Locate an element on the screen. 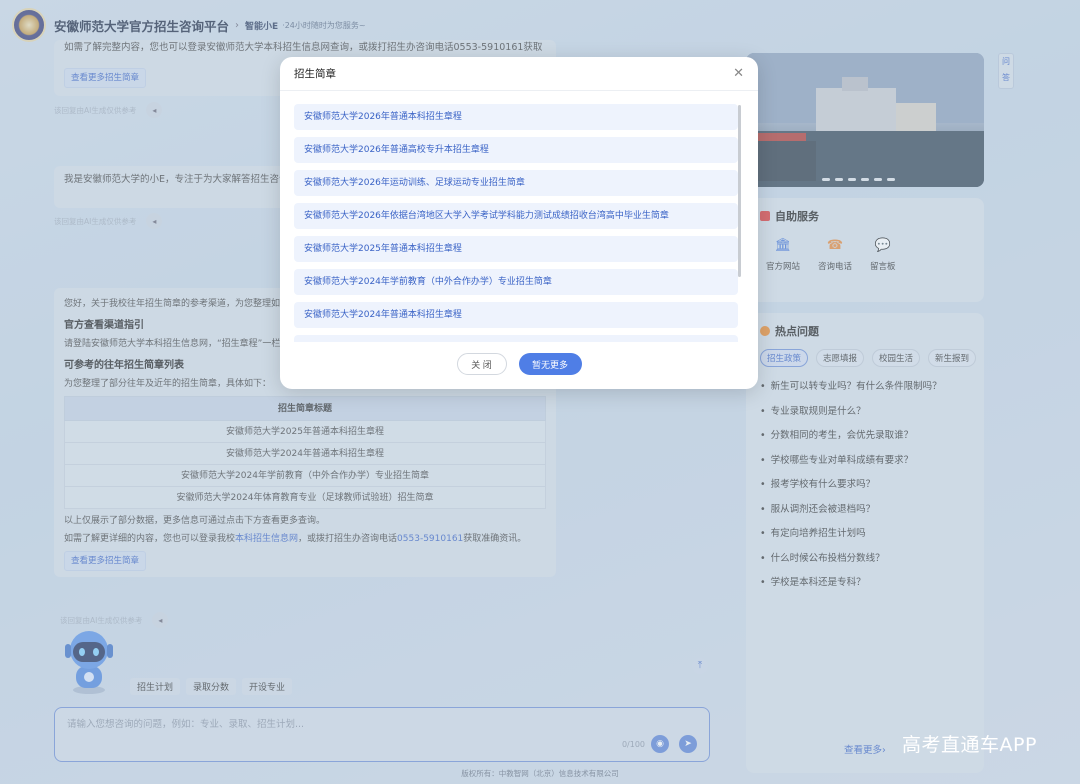 Image resolution: width=1080 pixels, height=784 pixels. modal-close-button: 关 闭 is located at coordinates (481, 364).